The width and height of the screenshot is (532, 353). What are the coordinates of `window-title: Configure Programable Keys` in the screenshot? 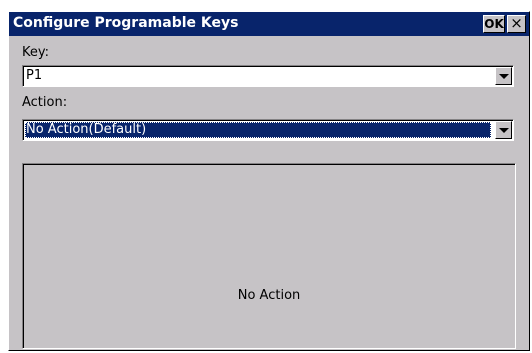 It's located at (126, 23).